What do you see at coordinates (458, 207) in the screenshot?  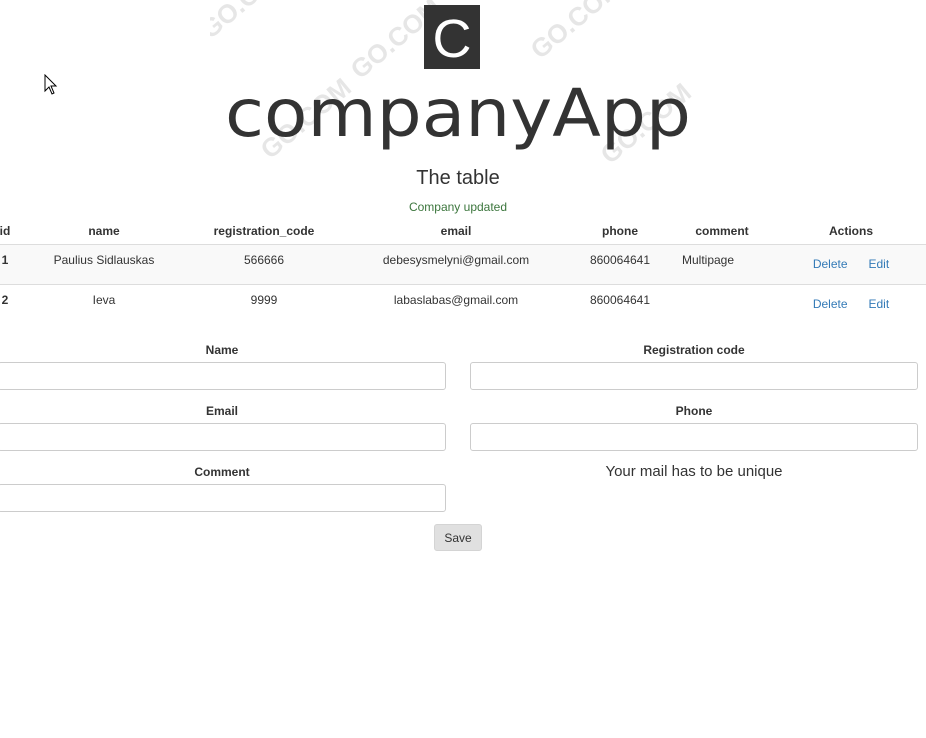 I see `status-message: Company updated` at bounding box center [458, 207].